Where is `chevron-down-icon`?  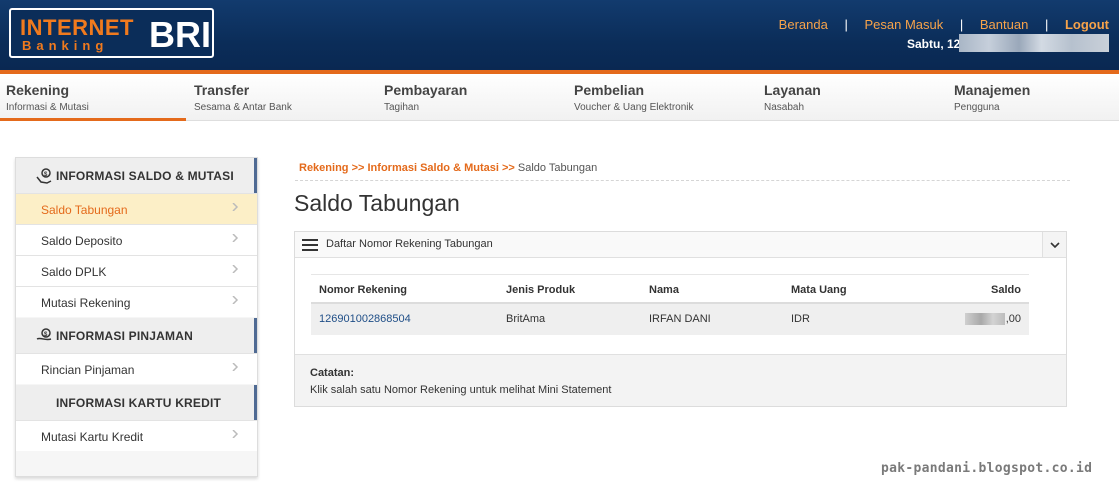
chevron-down-icon is located at coordinates (1055, 245).